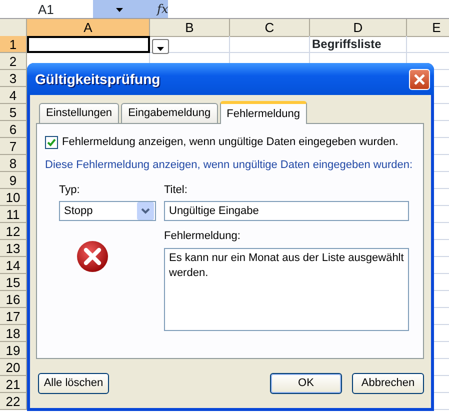 This screenshot has width=449, height=418. What do you see at coordinates (13, 146) in the screenshot?
I see `row-header: 7` at bounding box center [13, 146].